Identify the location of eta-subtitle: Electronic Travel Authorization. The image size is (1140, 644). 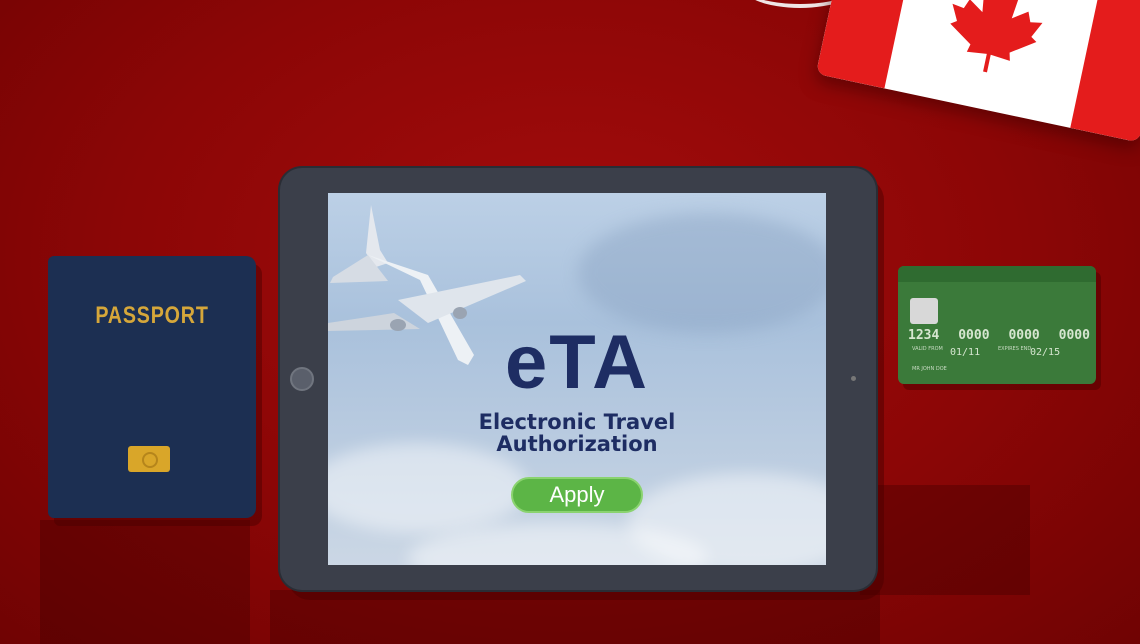
(577, 433).